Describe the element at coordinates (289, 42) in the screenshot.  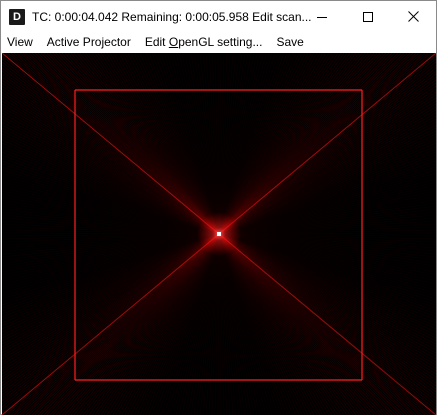
I see `menu-save: Save` at that location.